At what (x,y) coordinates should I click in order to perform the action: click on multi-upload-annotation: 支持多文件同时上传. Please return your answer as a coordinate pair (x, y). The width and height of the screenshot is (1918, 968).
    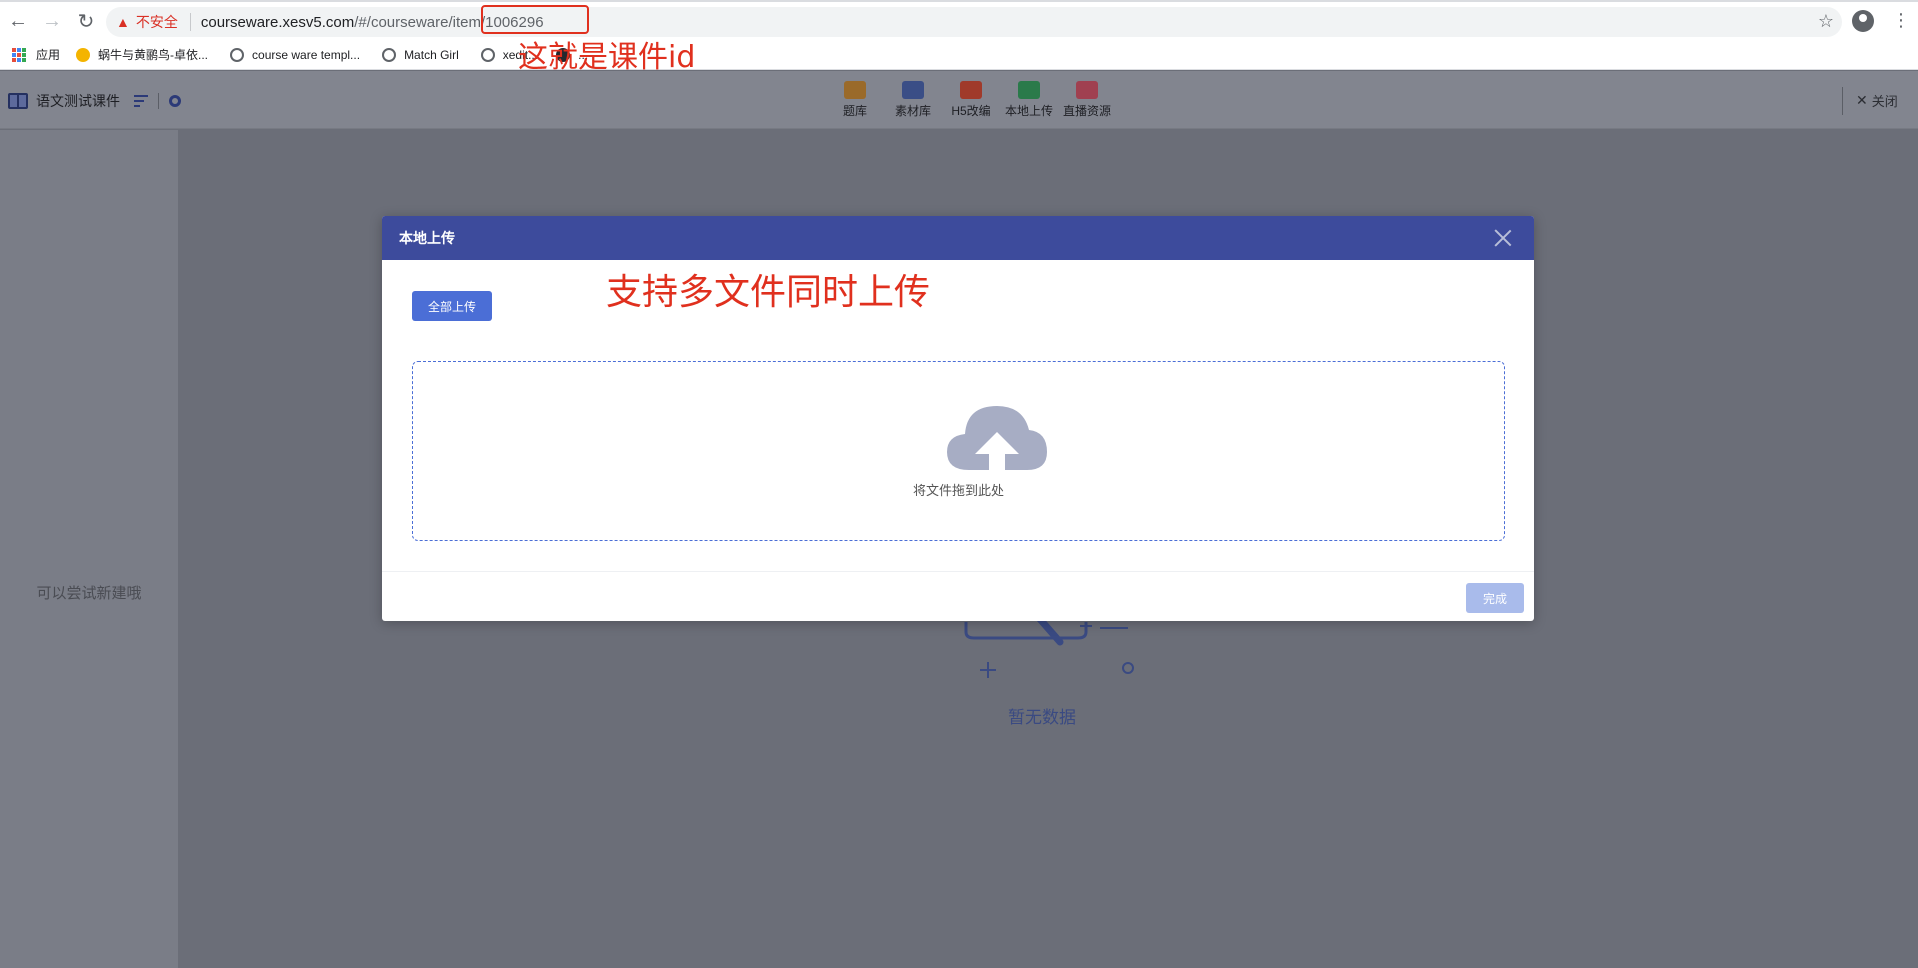
    Looking at the image, I should click on (768, 292).